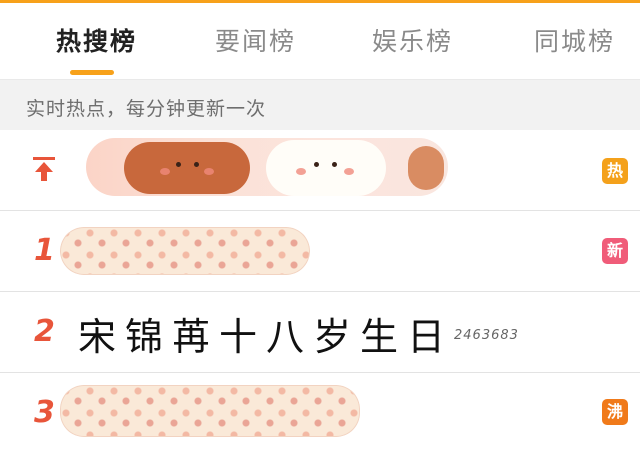 The width and height of the screenshot is (640, 449). Describe the element at coordinates (96, 42) in the screenshot. I see `tab-hot-search: 热搜榜` at that location.